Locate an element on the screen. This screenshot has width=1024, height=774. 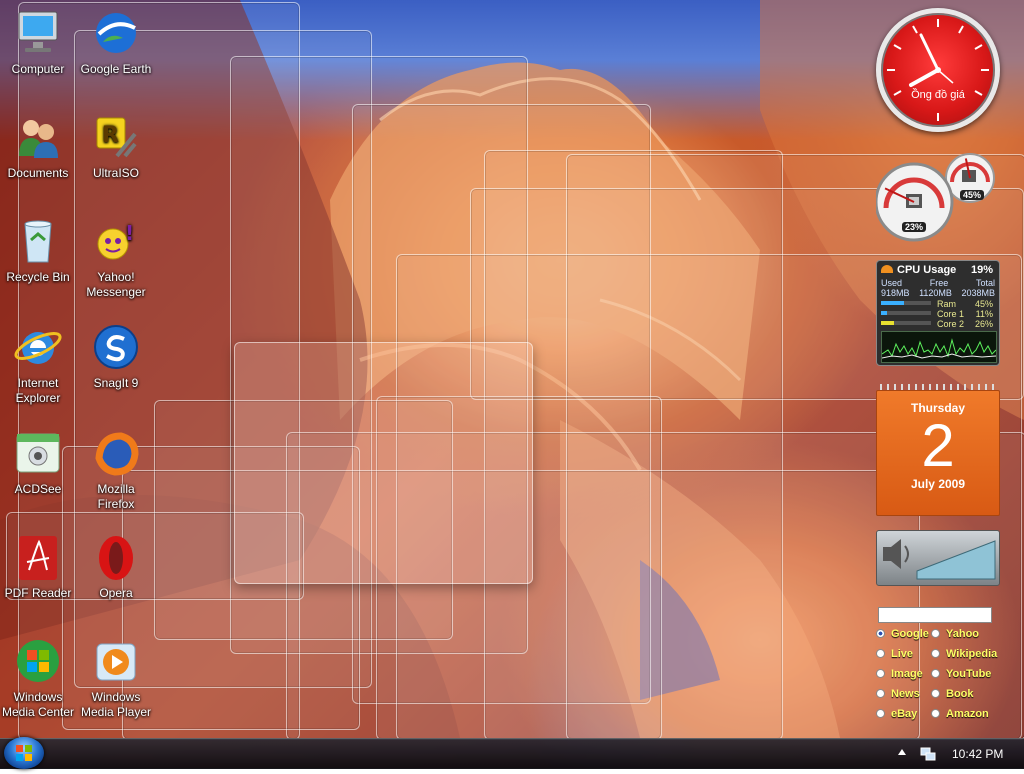
search-option-amazon: Amazon is located at coordinates (960, 714).